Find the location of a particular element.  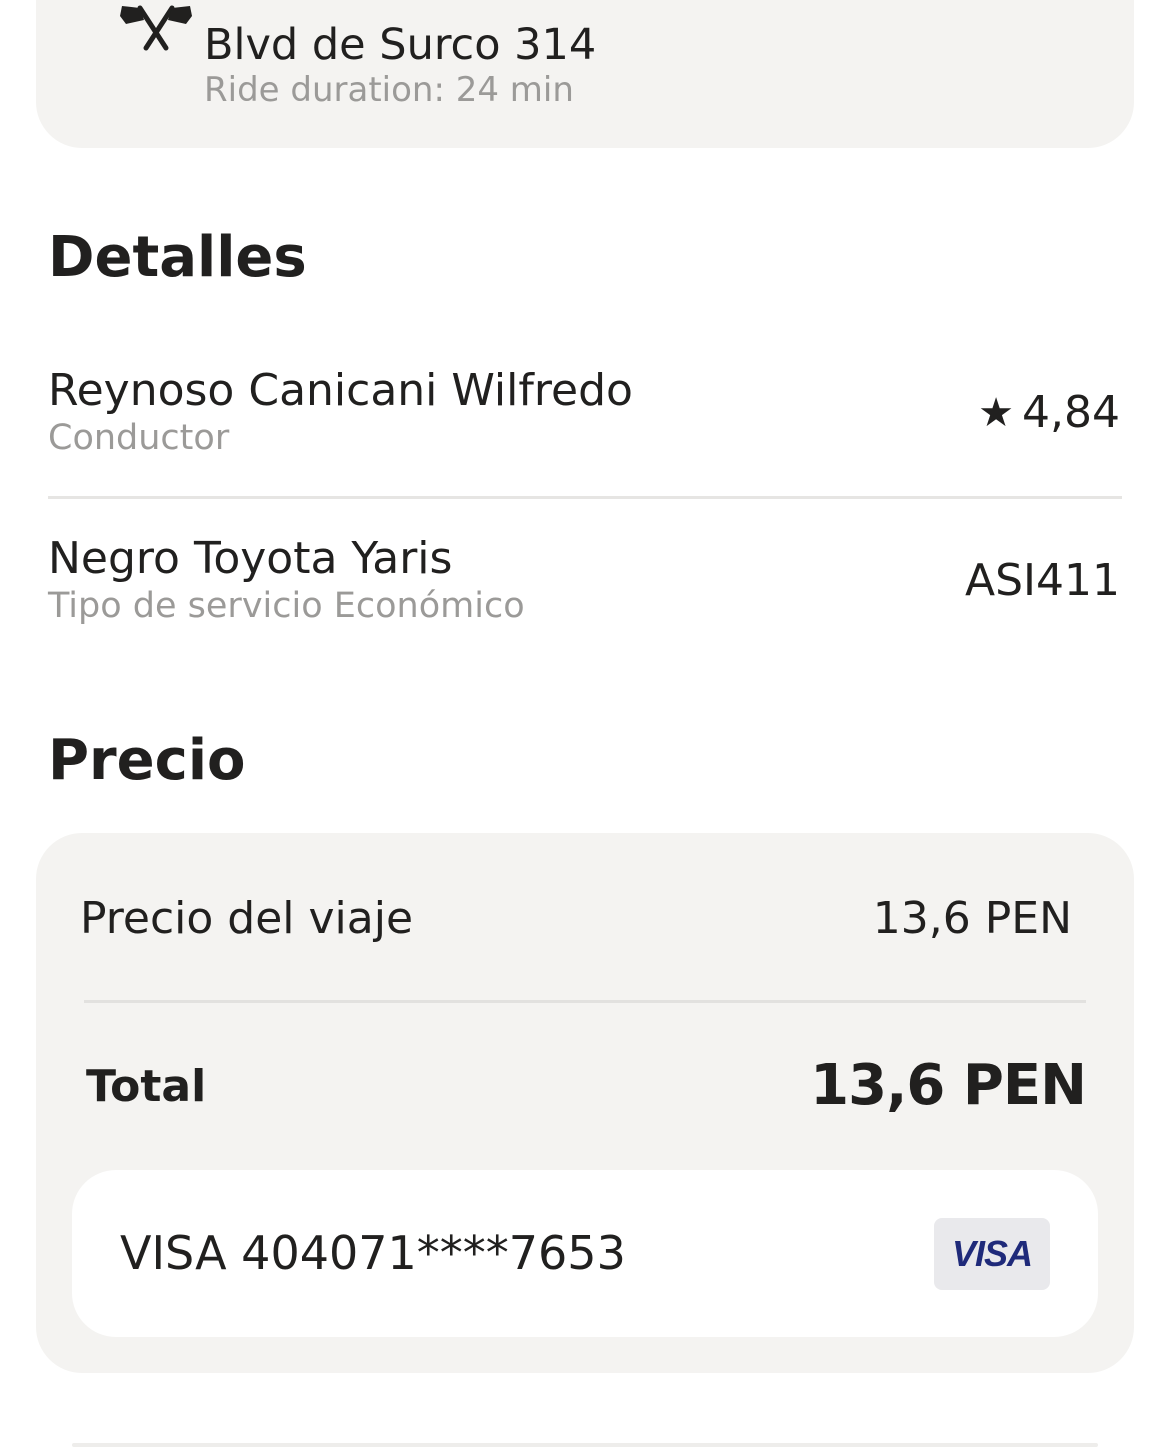

details-heading: Detalles is located at coordinates (177, 257).